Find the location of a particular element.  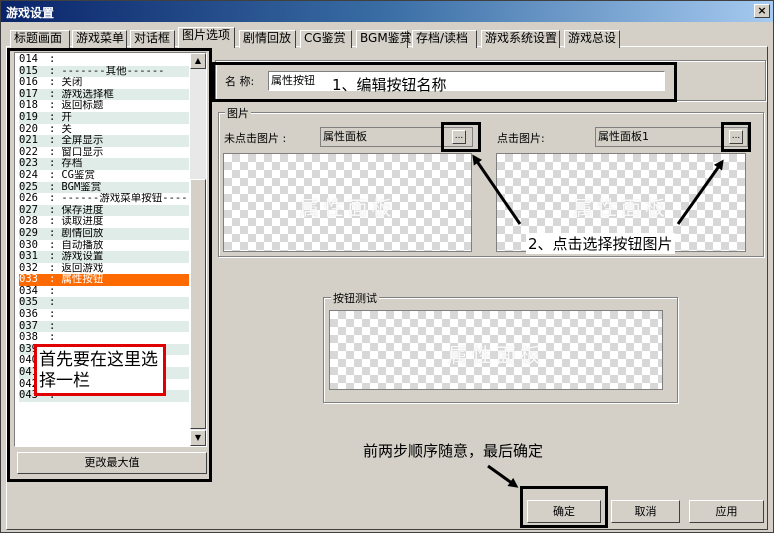

apply-button: 应用 is located at coordinates (726, 511).